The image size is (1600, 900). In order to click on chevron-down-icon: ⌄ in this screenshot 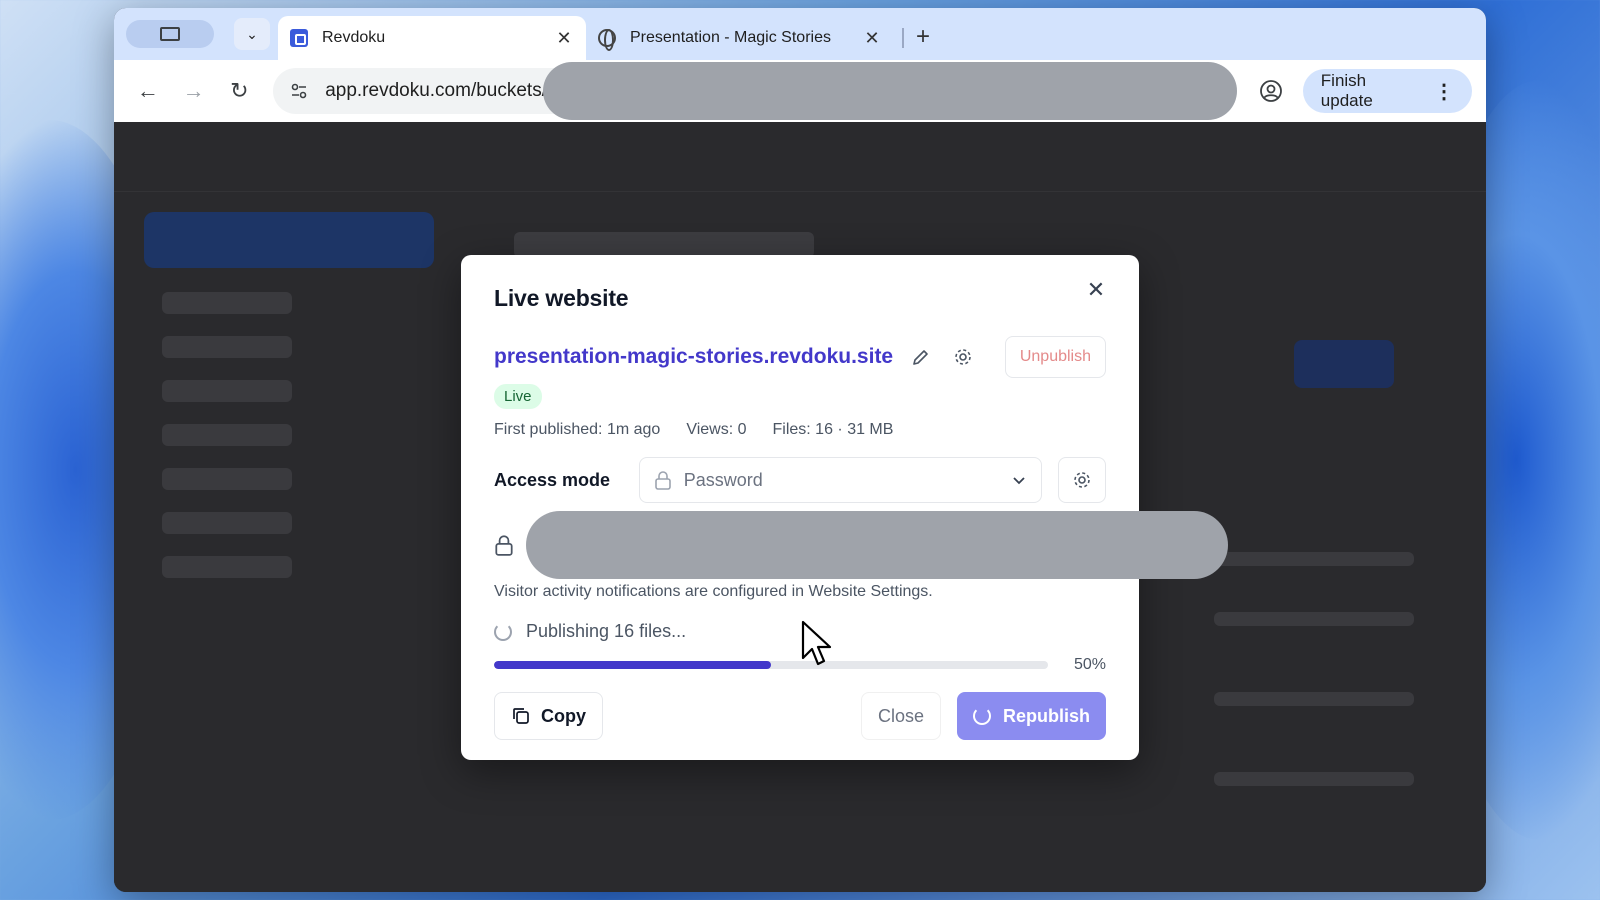, I will do `click(252, 33)`.